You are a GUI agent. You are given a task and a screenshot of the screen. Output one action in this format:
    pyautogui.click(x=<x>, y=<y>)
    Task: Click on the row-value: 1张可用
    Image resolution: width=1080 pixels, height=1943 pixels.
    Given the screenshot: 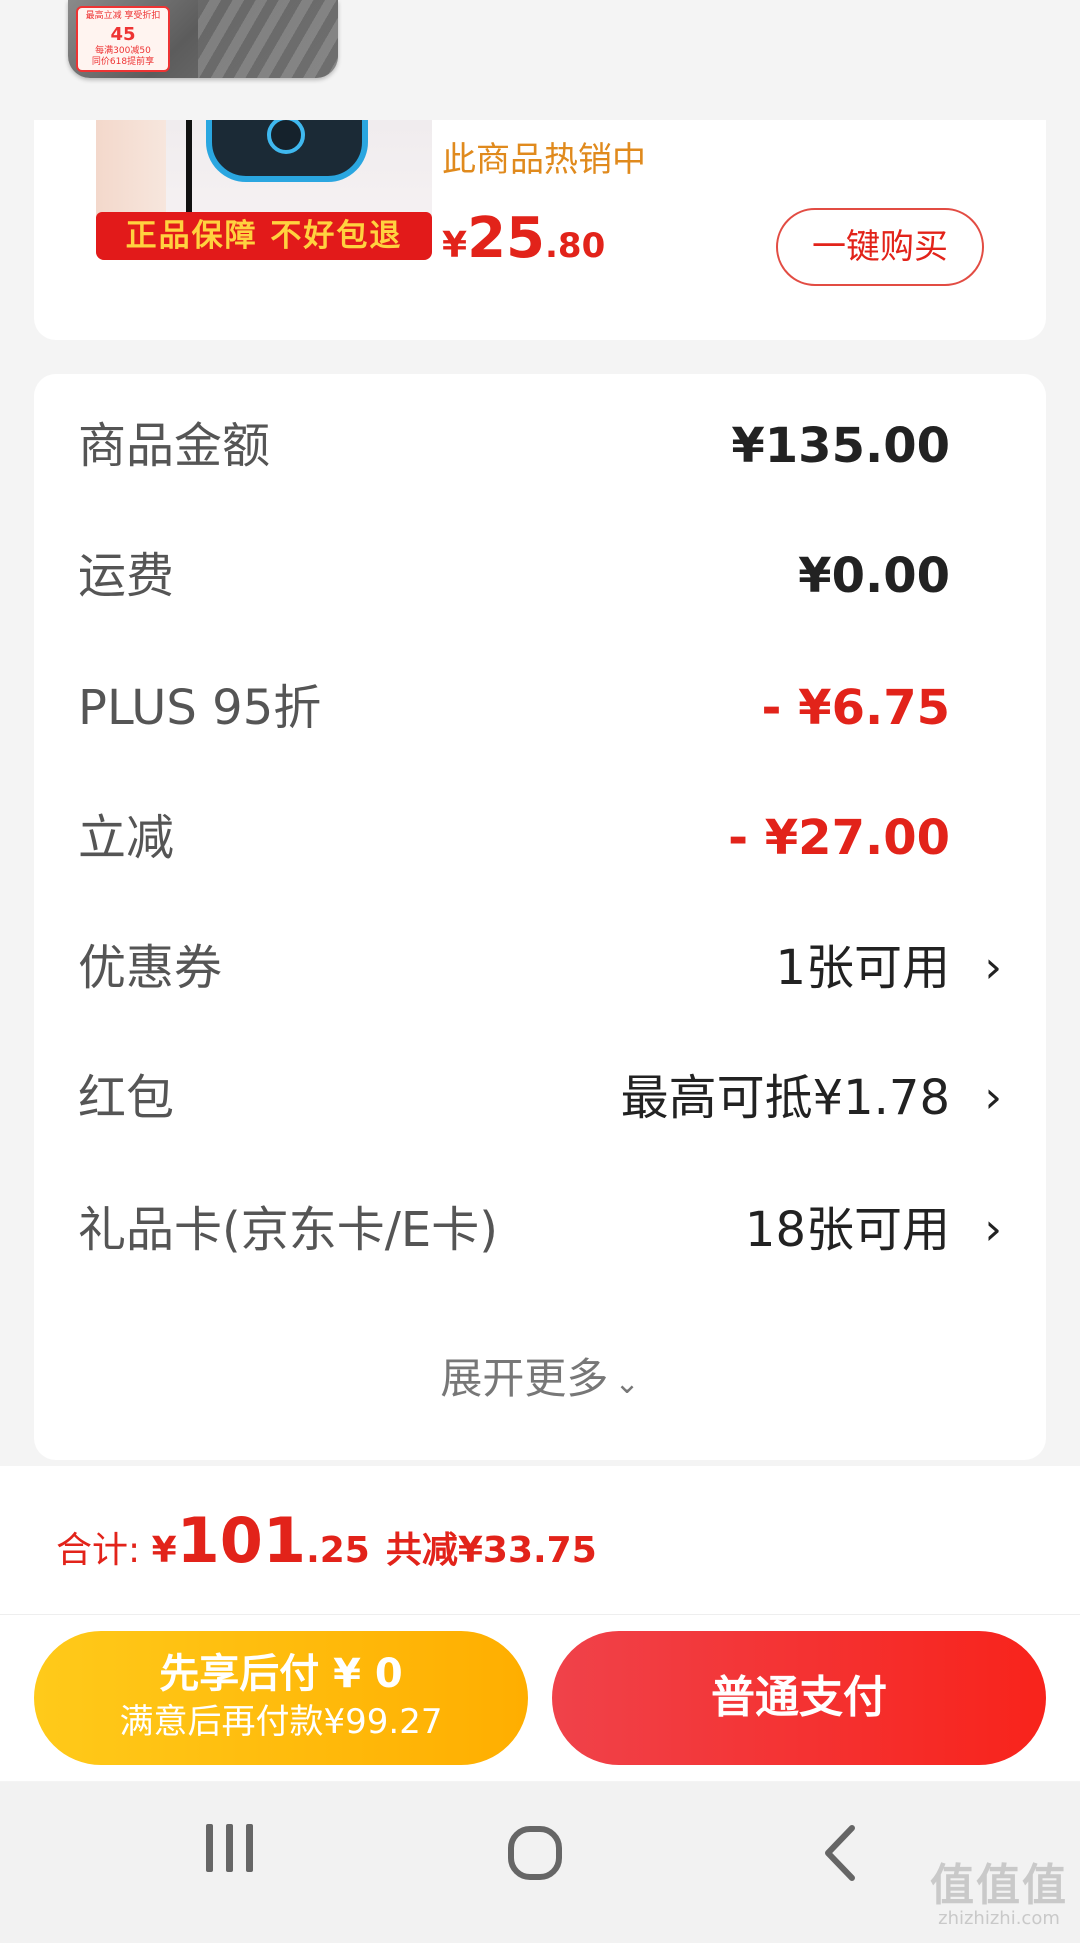 What is the action you would take?
    pyautogui.click(x=862, y=968)
    